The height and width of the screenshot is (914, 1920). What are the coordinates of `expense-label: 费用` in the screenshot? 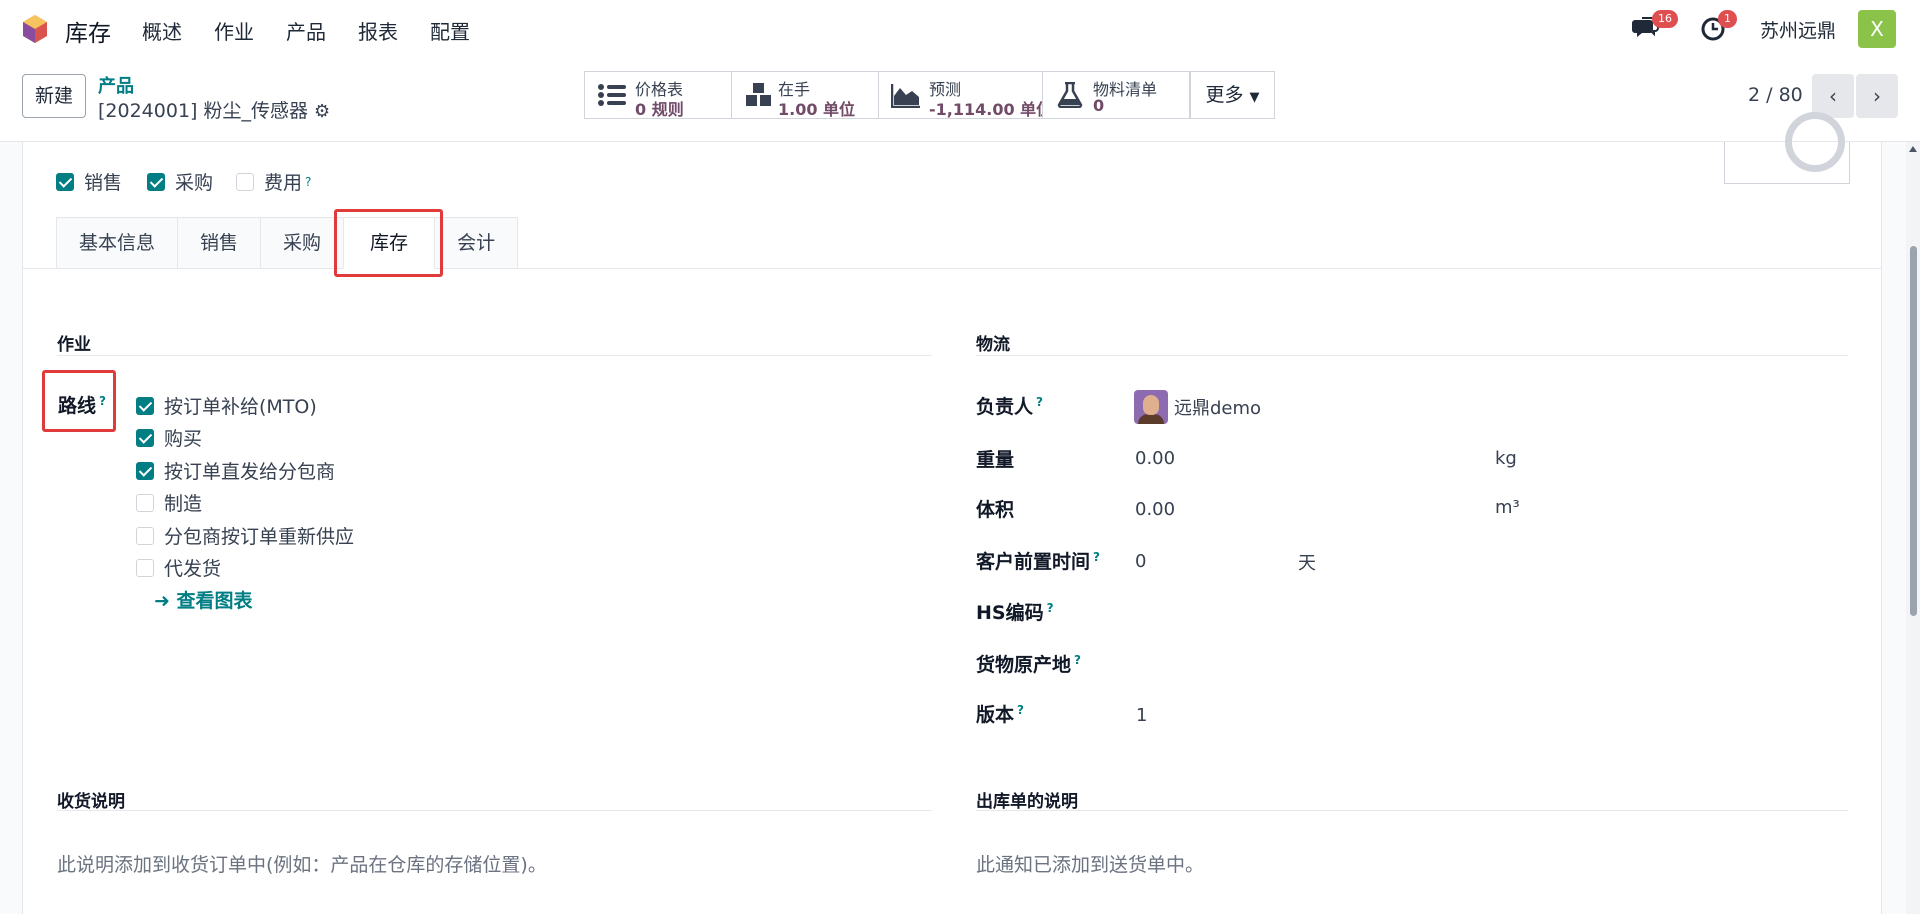 It's located at (283, 183).